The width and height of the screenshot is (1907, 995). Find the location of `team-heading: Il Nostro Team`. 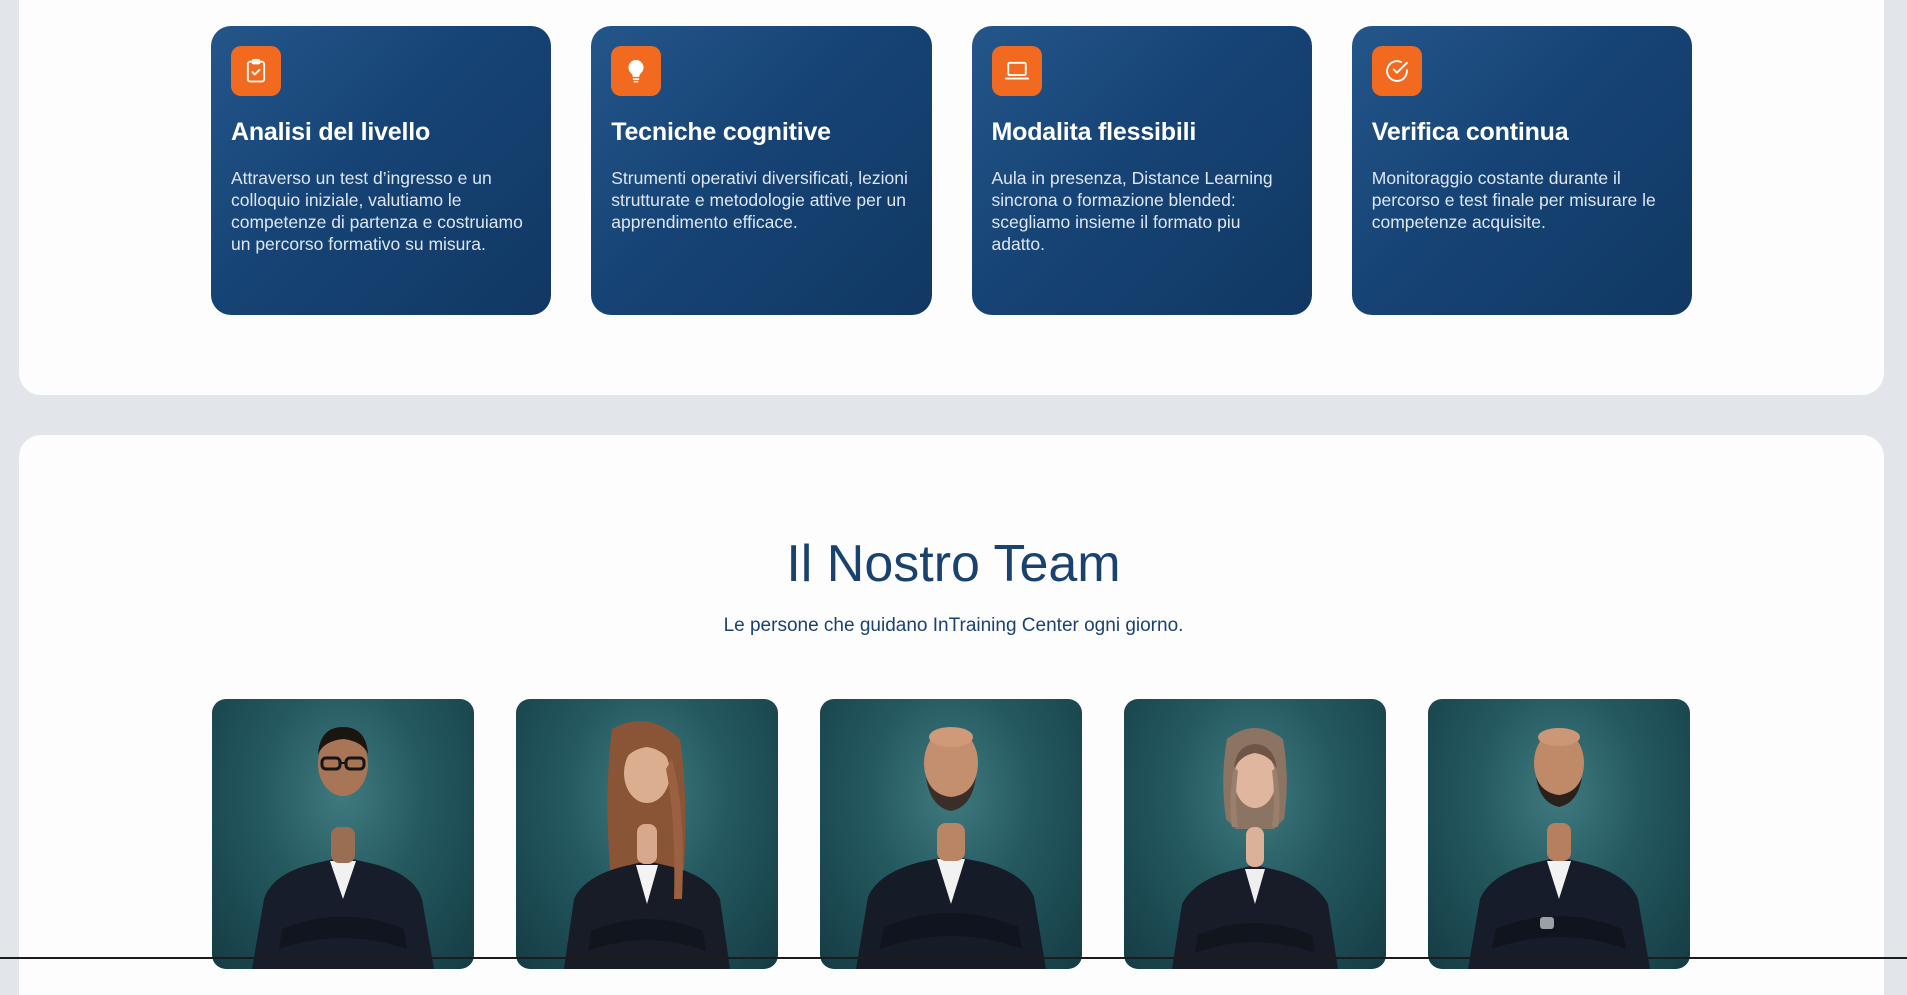

team-heading: Il Nostro Team is located at coordinates (953, 564).